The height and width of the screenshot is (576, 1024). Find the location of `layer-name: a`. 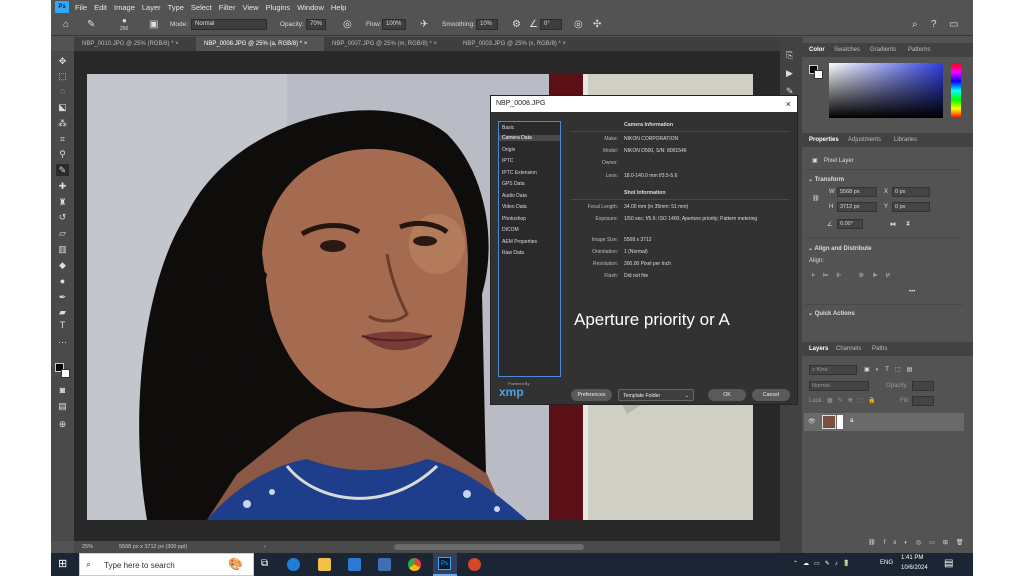

layer-name: a is located at coordinates (851, 421).